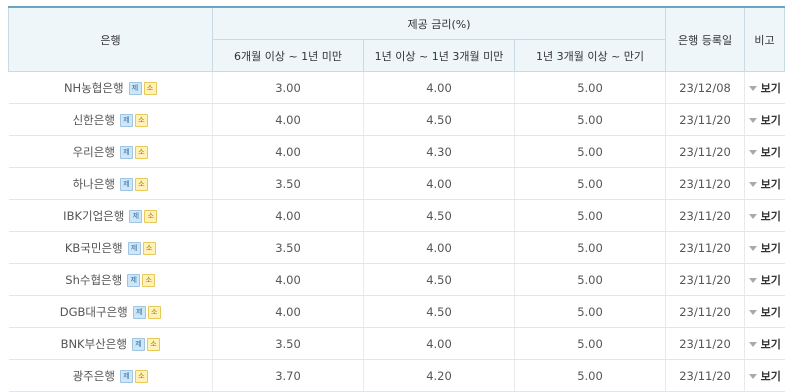  What do you see at coordinates (439, 55) in the screenshot?
I see `header-period-2: 1년 이상 ~ 1년 3개월 미만` at bounding box center [439, 55].